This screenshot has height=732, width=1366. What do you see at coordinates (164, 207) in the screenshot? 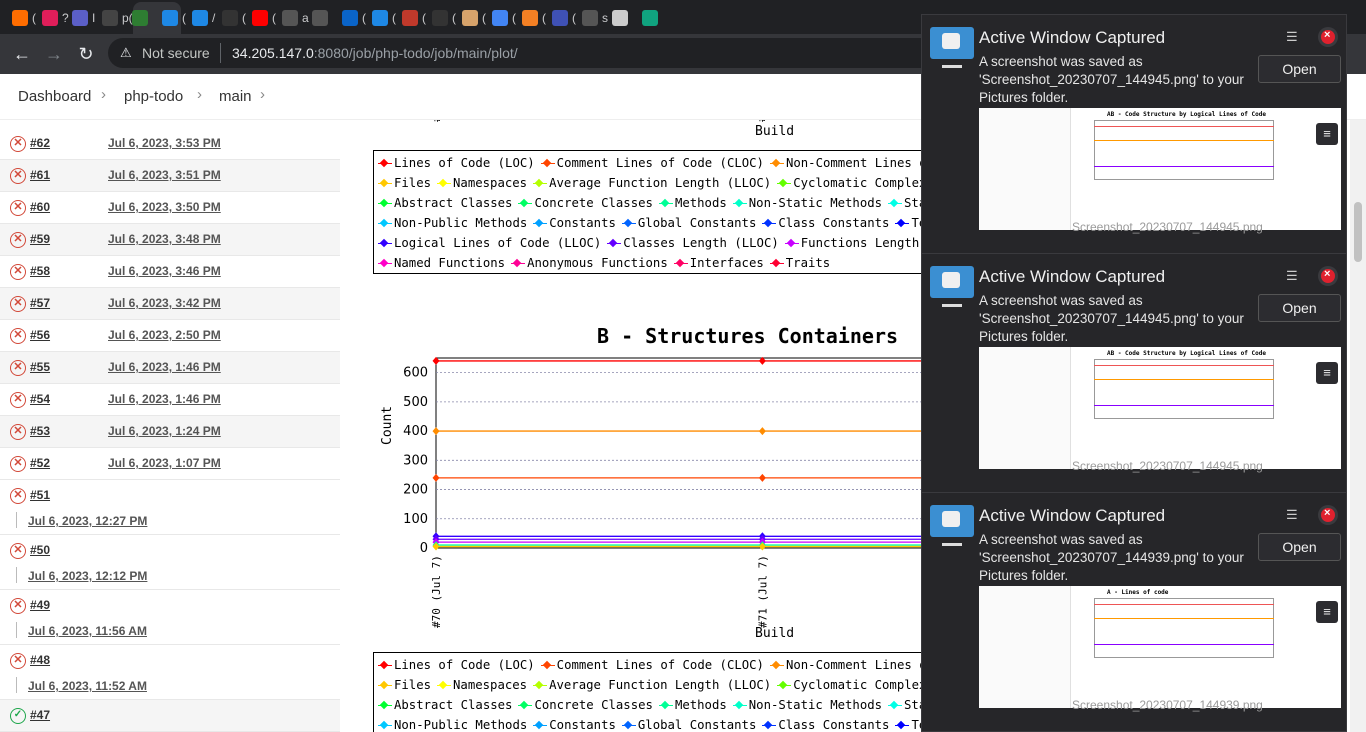
I see `build-date-link: Jul 6, 2023, 3:50 PM` at bounding box center [164, 207].